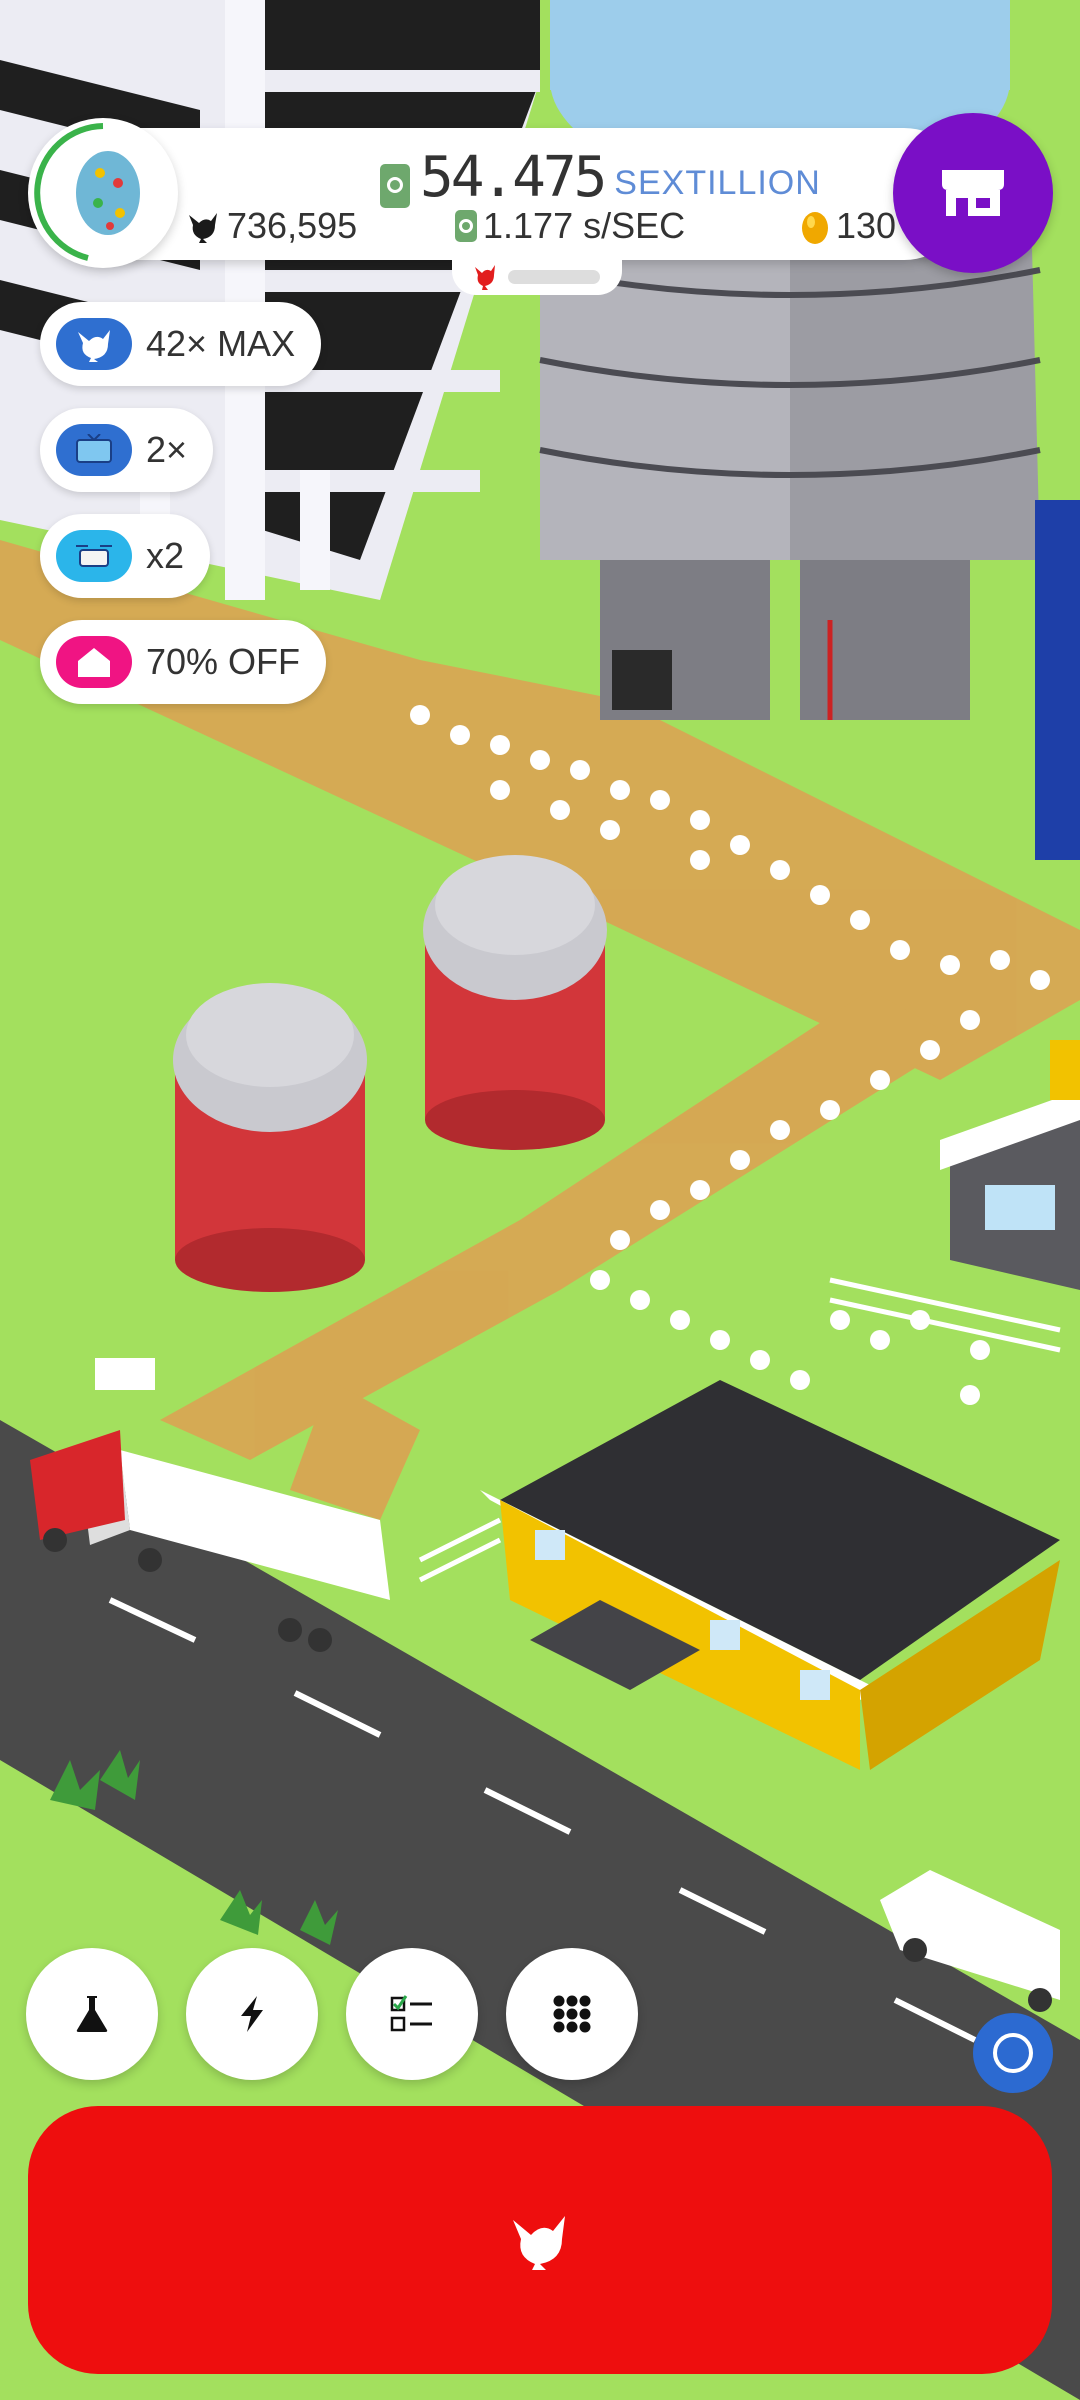 The image size is (1080, 2400). I want to click on boost-label: 2×, so click(167, 449).